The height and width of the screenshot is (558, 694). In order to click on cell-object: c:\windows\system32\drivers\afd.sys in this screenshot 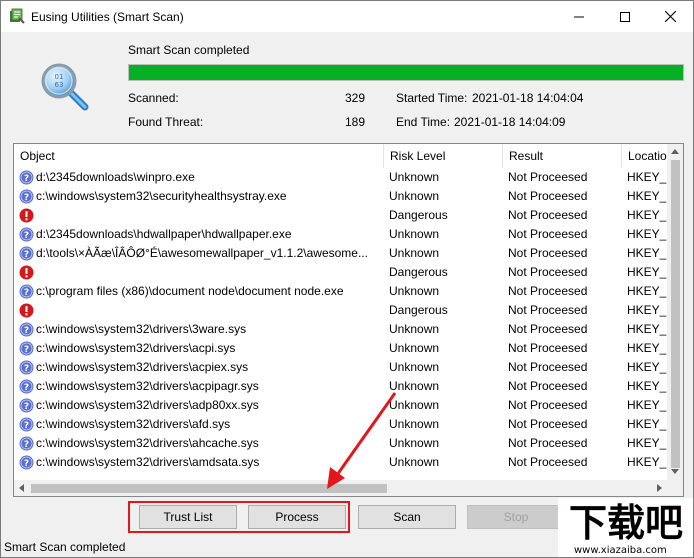, I will do `click(133, 424)`.